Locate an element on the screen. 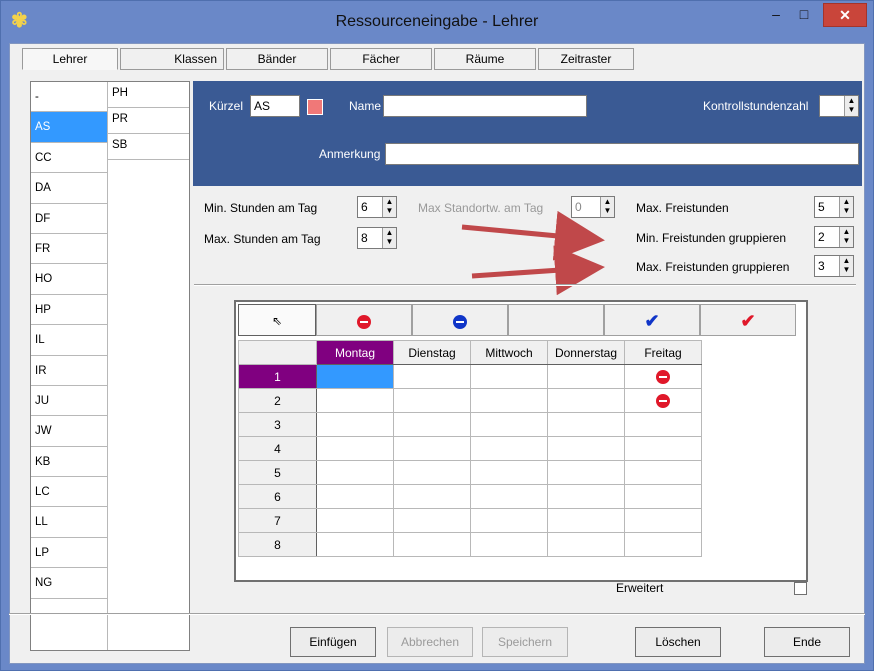 The width and height of the screenshot is (874, 671). tab-raeume: Räume is located at coordinates (485, 59).